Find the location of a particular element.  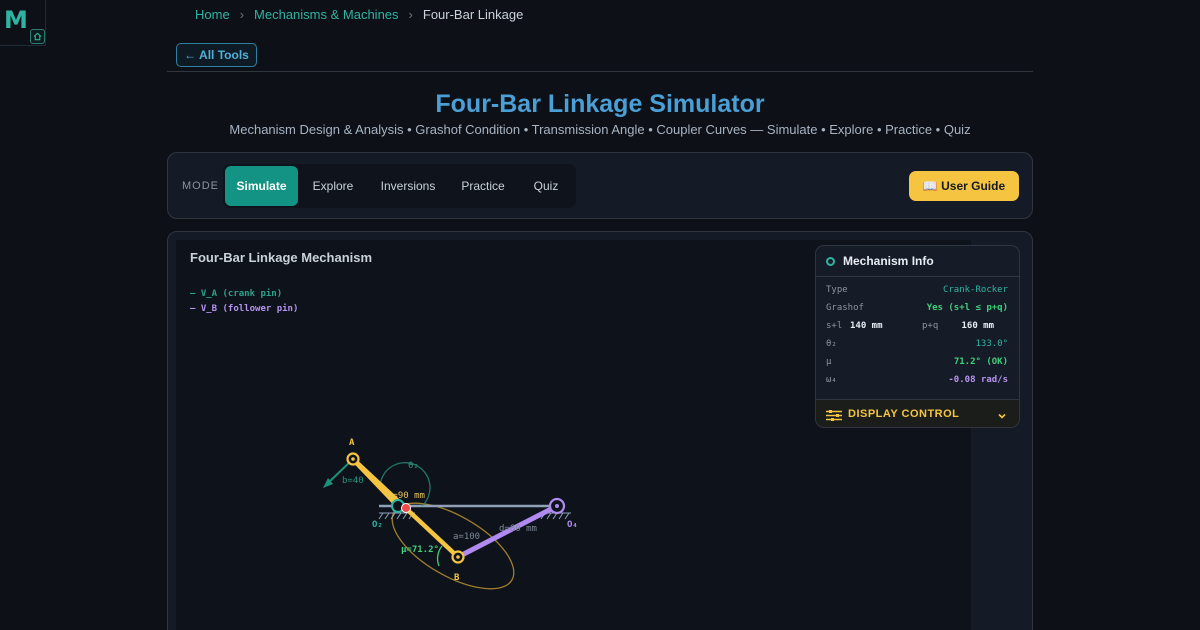

info-key: ω₄ is located at coordinates (831, 380).